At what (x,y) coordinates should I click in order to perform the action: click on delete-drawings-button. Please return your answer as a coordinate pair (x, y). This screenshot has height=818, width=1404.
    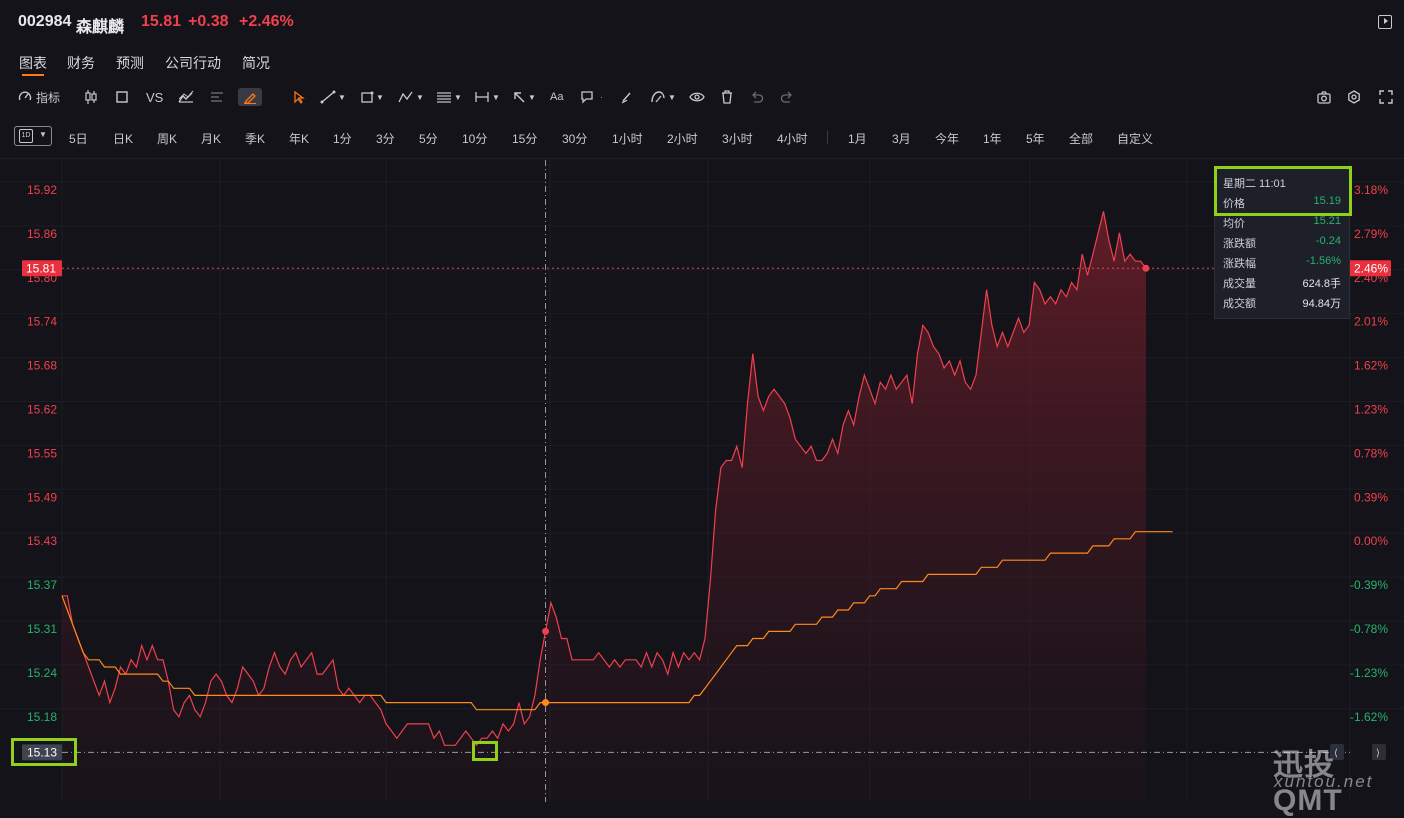
    Looking at the image, I should click on (727, 97).